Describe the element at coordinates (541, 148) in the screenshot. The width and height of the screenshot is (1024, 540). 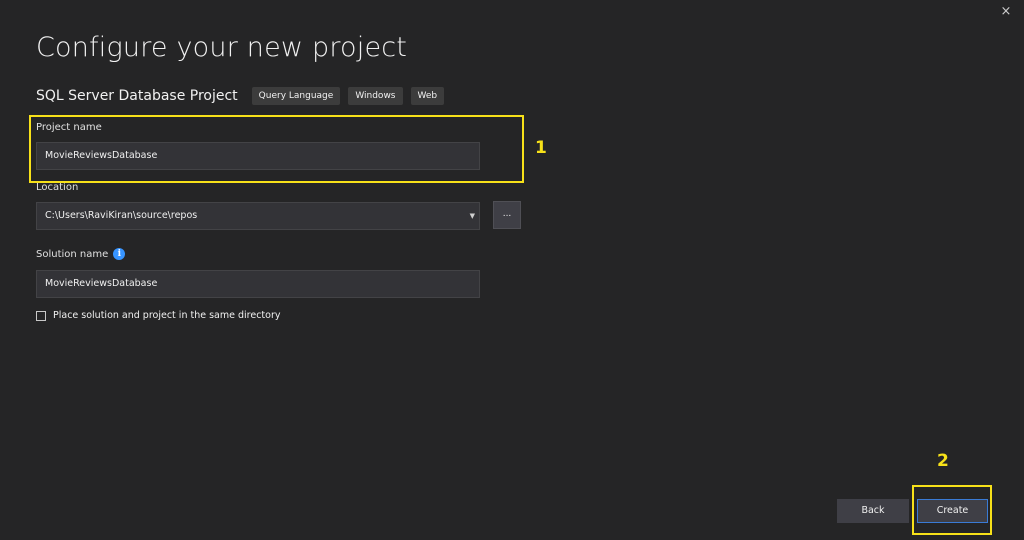
I see `annotation-marker-1: 1` at that location.